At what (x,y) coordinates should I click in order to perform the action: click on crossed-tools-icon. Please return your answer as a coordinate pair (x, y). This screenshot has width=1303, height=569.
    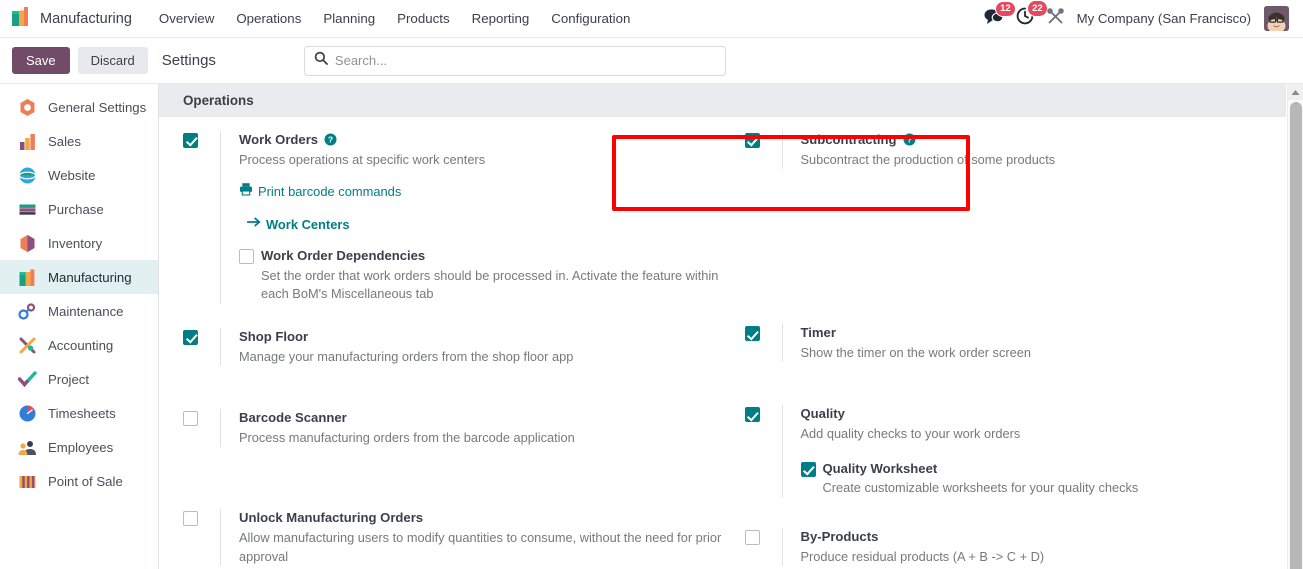
    Looking at the image, I should click on (1055, 18).